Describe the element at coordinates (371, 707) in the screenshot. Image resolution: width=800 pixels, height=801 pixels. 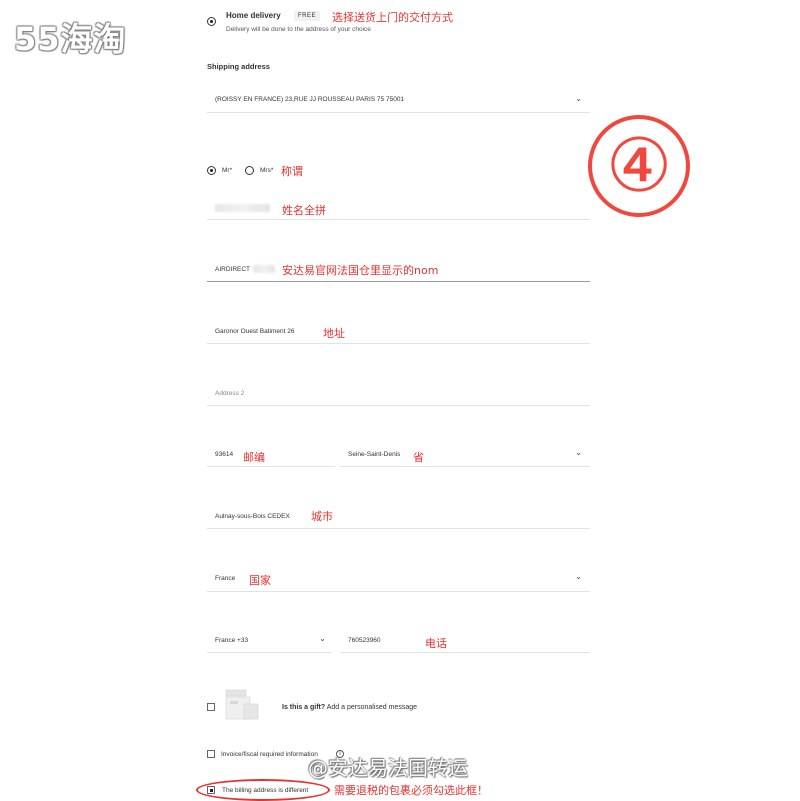
I see `gift-label-rest: Add a personalised message` at that location.